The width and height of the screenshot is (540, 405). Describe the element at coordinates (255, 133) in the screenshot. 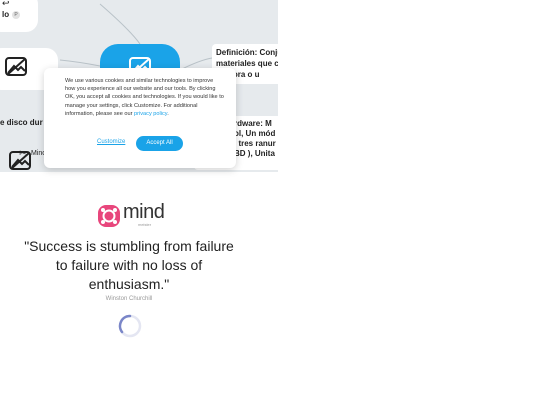

I see `hardware-line: ol, Un mód` at that location.